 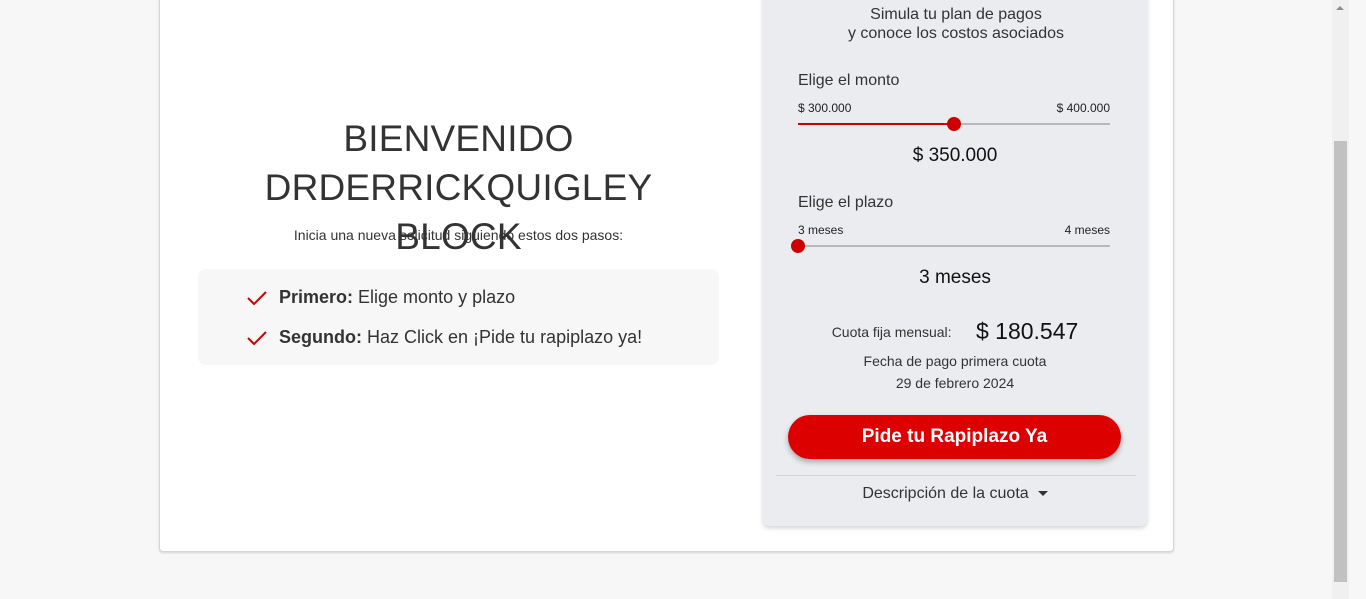 I want to click on user-name: DRDERRICKQUIGLEY BLOCK, so click(x=458, y=212).